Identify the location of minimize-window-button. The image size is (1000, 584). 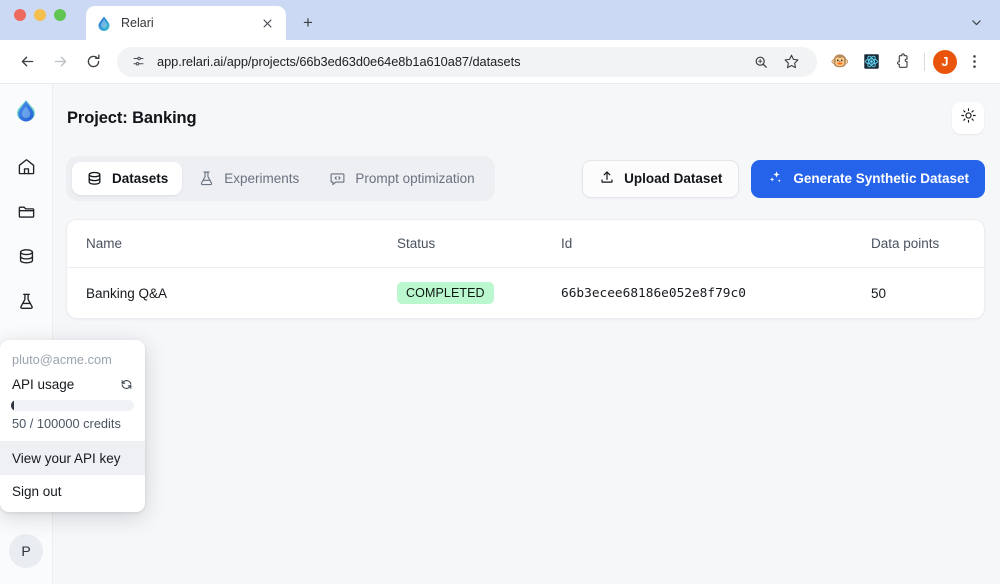
(40, 14).